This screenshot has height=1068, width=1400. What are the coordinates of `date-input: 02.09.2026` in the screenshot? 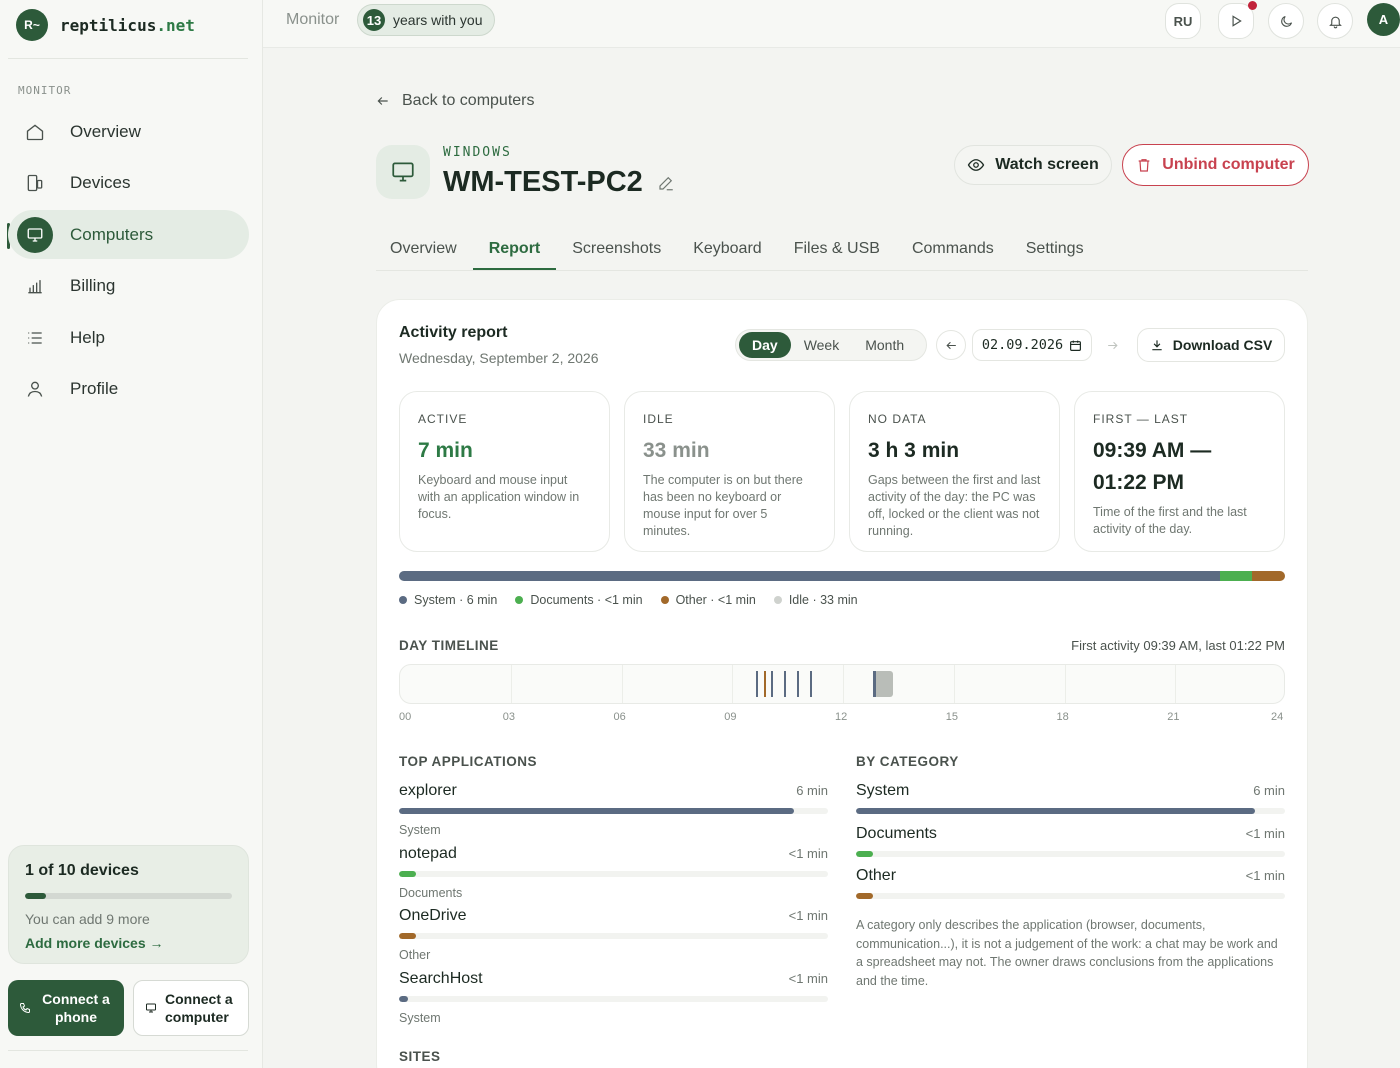 It's located at (1032, 345).